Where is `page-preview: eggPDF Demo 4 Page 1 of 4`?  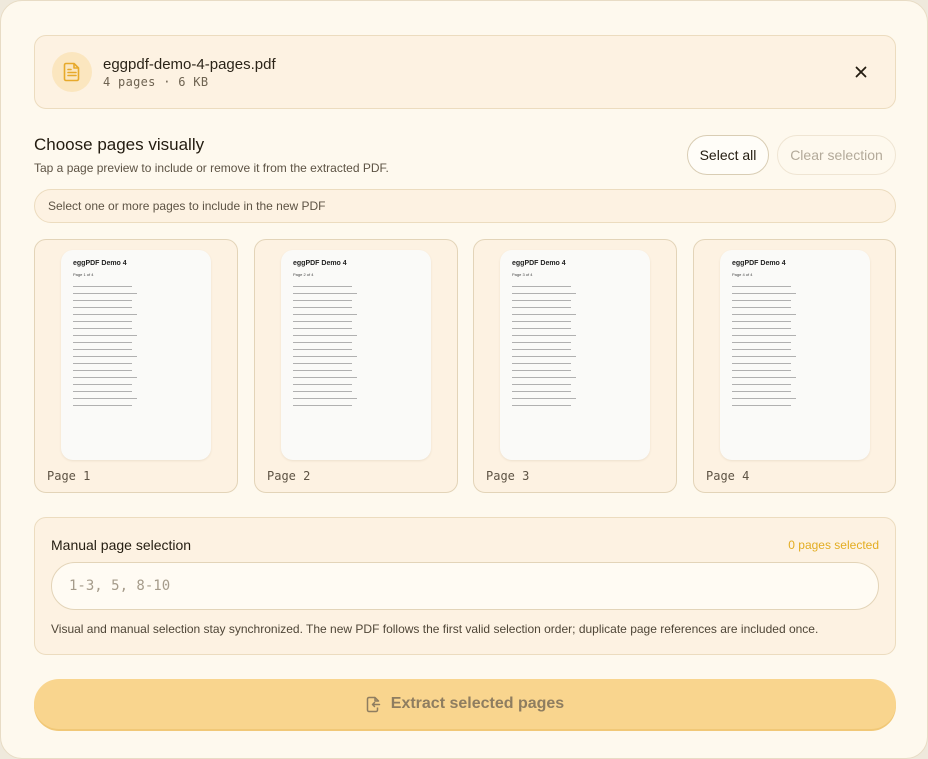
page-preview: eggPDF Demo 4 Page 1 of 4 is located at coordinates (136, 355).